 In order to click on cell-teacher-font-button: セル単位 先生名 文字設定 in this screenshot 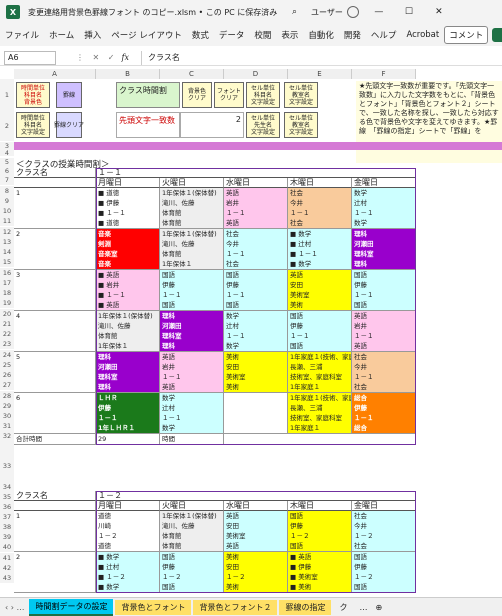, I will do `click(263, 125)`.